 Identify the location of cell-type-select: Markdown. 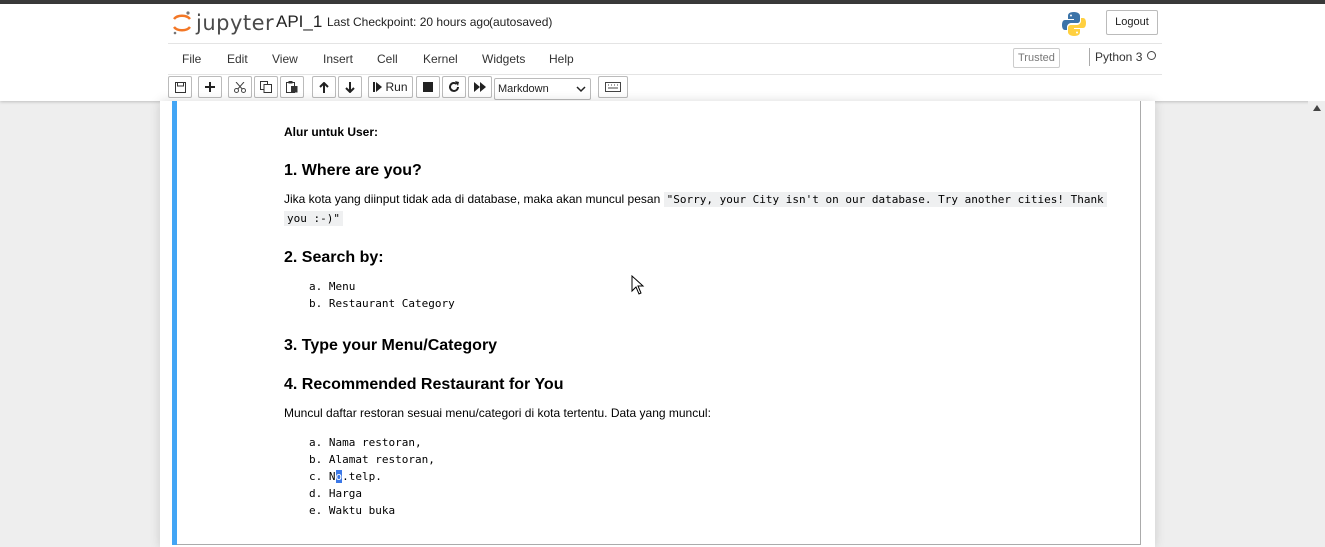
(542, 89).